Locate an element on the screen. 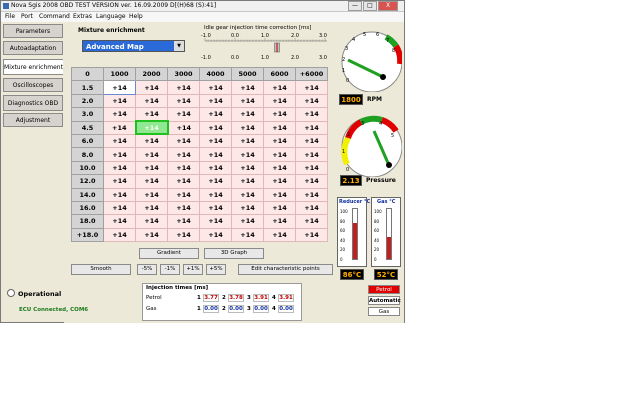  menu-help: Help is located at coordinates (136, 16).